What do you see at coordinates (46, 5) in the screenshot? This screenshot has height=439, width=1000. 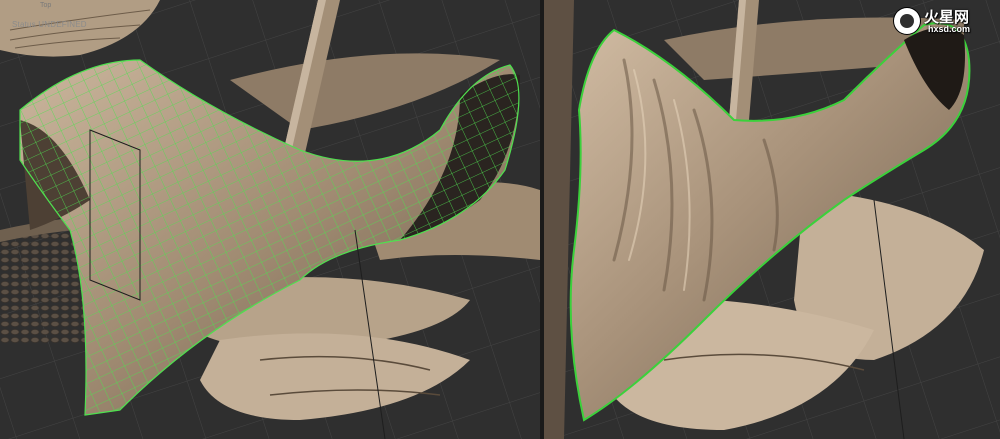 I see `viewport-label-top: Top` at bounding box center [46, 5].